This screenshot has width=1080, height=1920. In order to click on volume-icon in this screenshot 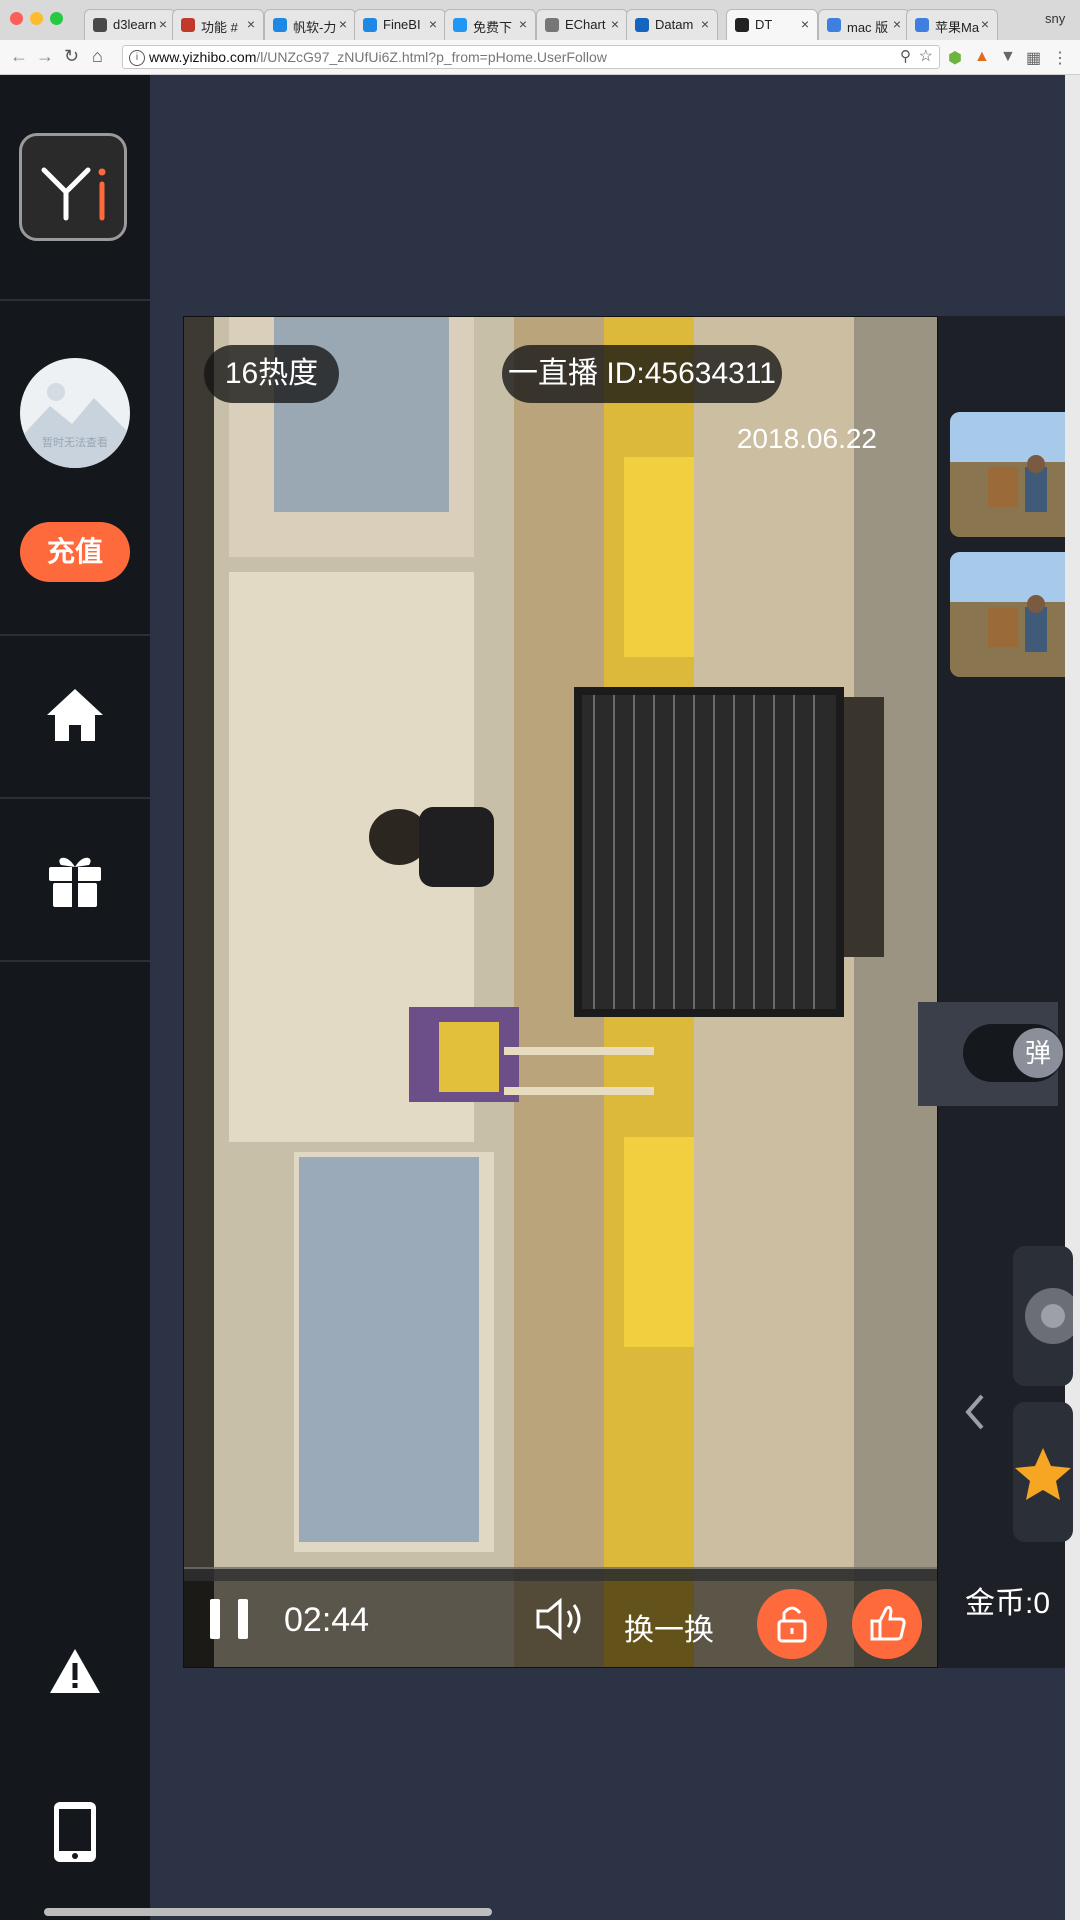, I will do `click(562, 1619)`.